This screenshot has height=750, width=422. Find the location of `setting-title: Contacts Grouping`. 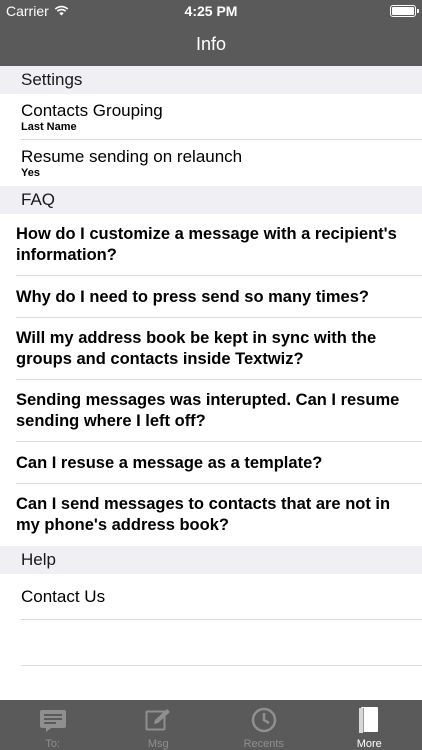

setting-title: Contacts Grouping is located at coordinates (92, 110).